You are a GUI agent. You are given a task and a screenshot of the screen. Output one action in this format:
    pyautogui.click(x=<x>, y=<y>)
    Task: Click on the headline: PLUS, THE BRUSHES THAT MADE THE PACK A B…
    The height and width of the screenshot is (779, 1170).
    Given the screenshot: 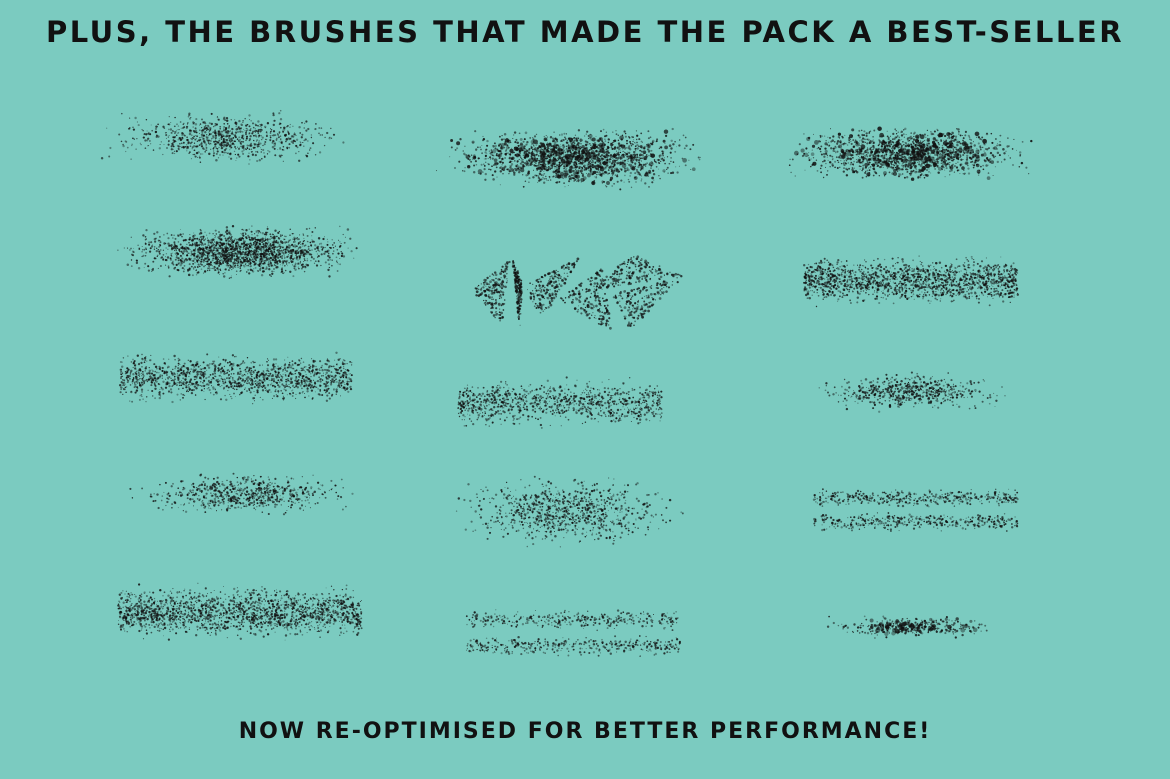 What is the action you would take?
    pyautogui.click(x=585, y=32)
    